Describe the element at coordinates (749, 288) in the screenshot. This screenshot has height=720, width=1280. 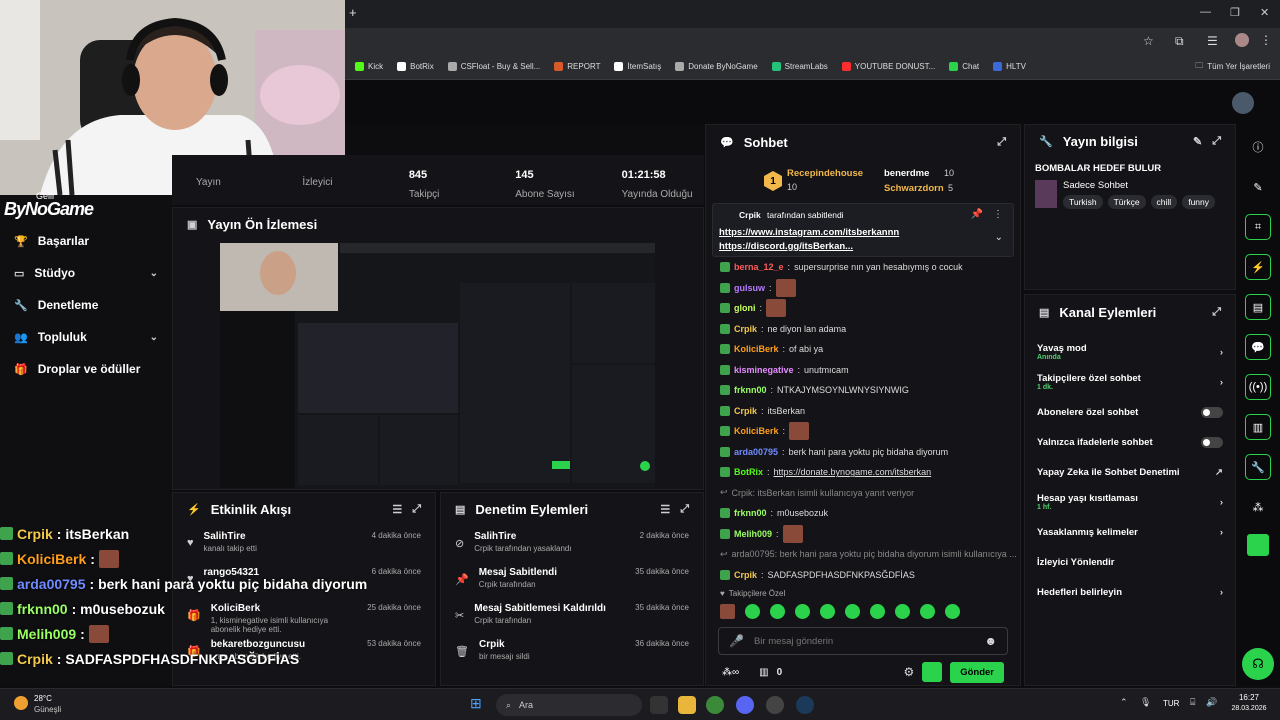
I see `chat-username: gulsuw` at that location.